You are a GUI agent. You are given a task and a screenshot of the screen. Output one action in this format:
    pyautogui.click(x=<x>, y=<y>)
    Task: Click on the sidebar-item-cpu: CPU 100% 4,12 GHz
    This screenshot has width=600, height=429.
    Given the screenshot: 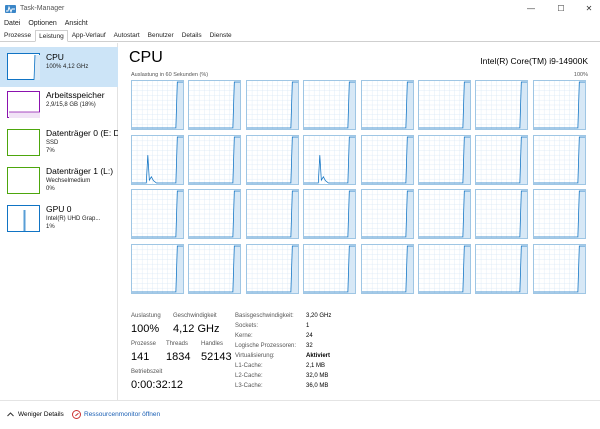 What is the action you would take?
    pyautogui.click(x=59, y=67)
    